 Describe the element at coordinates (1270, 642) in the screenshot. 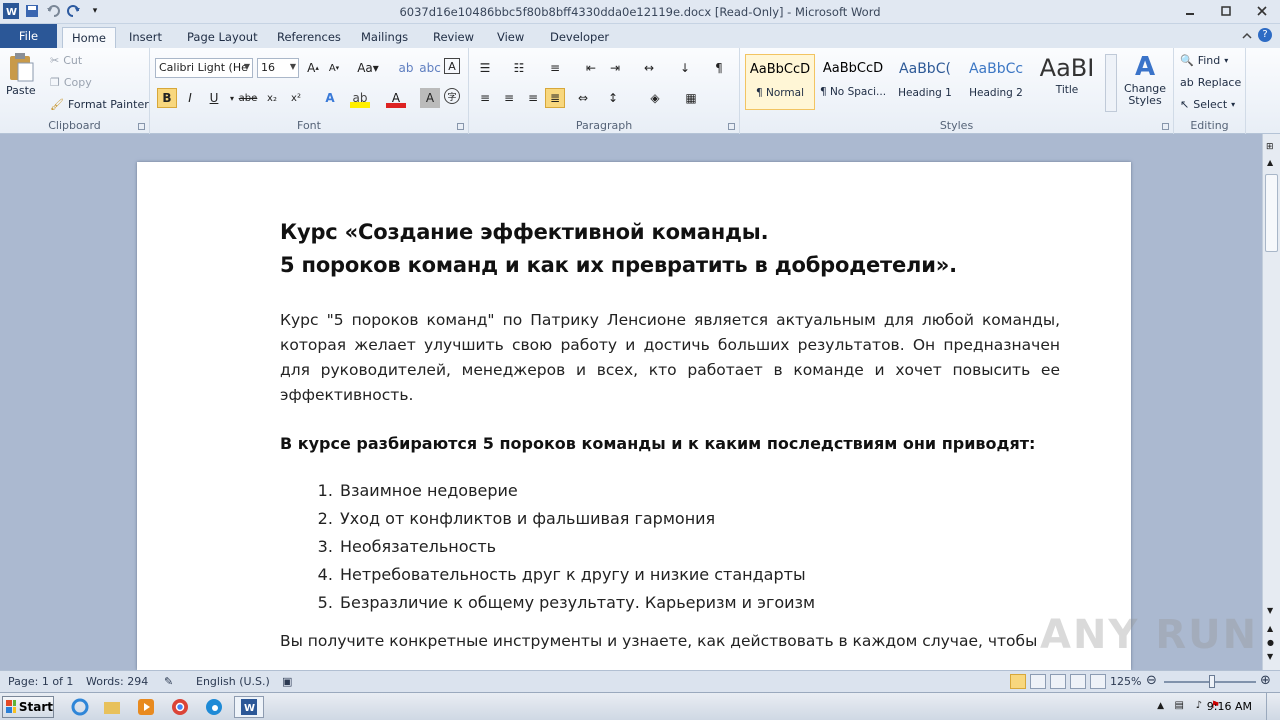

I see `browse-object-icon: ●` at that location.